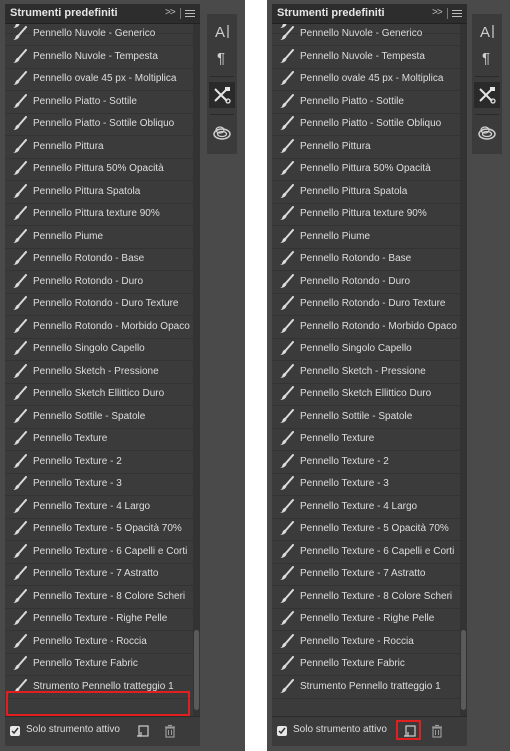 This screenshot has height=751, width=510. I want to click on list-item-label: Pennello Texture - 7 Astratto, so click(363, 573).